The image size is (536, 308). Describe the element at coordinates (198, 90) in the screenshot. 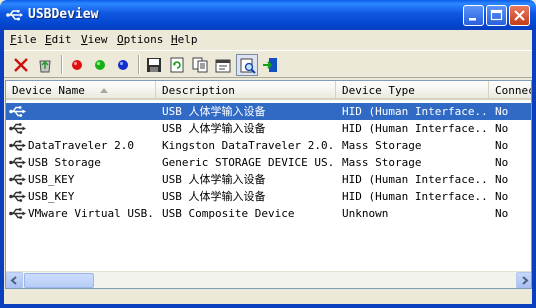

I see `column-label: Description` at that location.